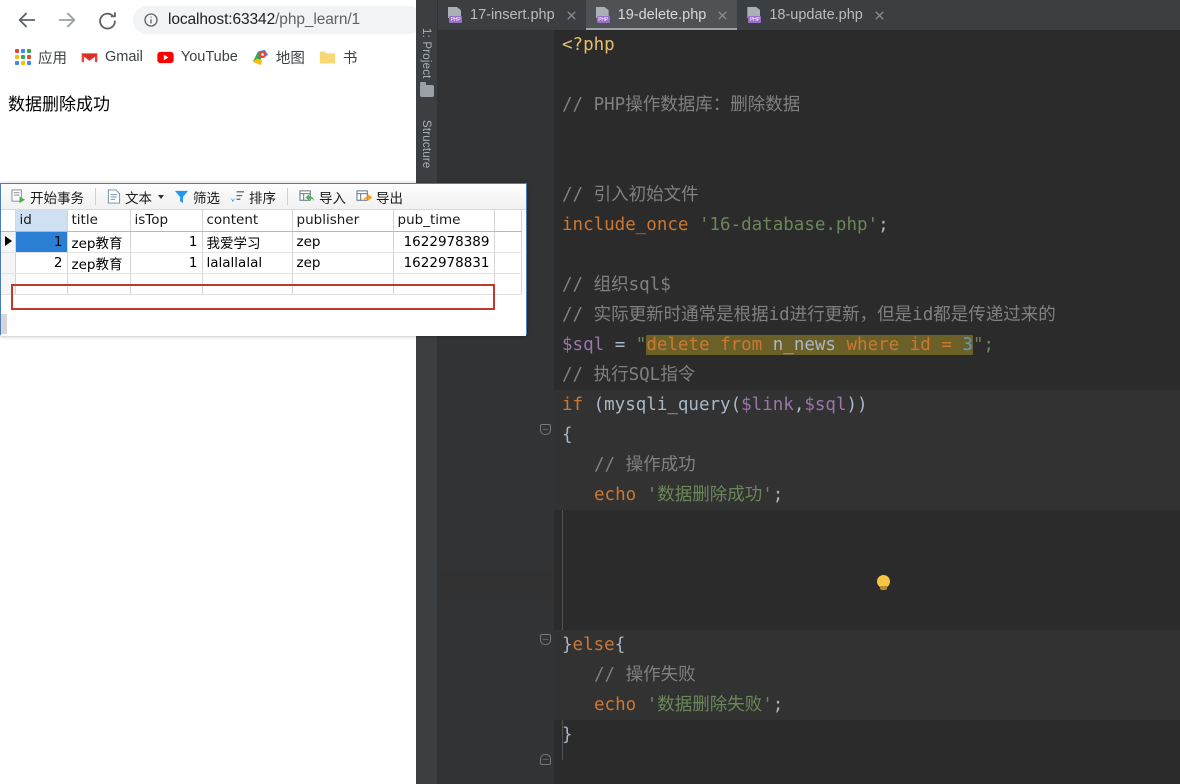 This screenshot has height=784, width=1180. I want to click on info-circle-icon, so click(151, 20).